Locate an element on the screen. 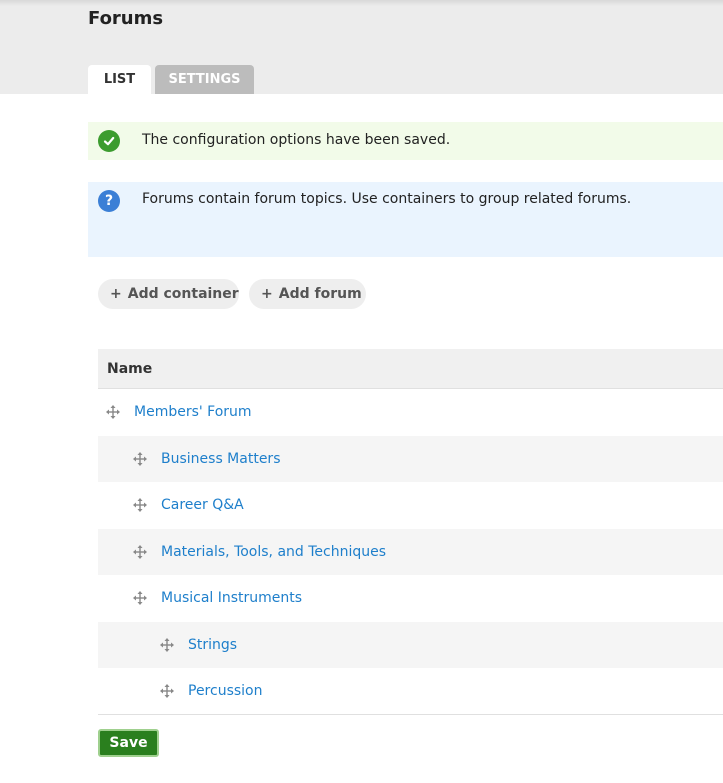 Image resolution: width=723 pixels, height=783 pixels. add-container-button: + Add container is located at coordinates (168, 294).